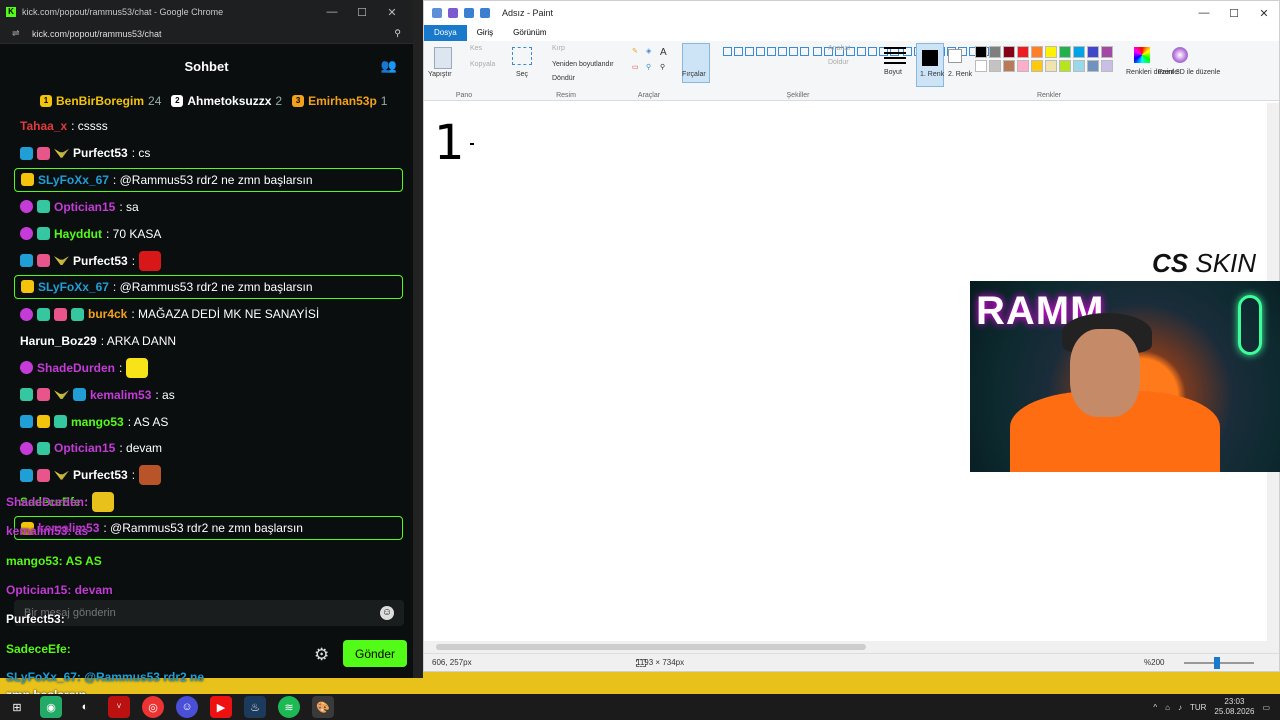  Describe the element at coordinates (485, 33) in the screenshot. I see `tab-giris: Giriş` at that location.